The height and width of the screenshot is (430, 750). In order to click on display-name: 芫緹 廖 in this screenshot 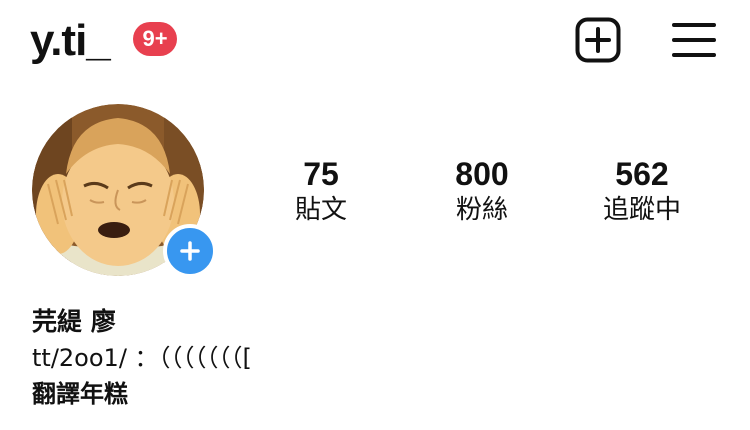, I will do `click(74, 321)`.